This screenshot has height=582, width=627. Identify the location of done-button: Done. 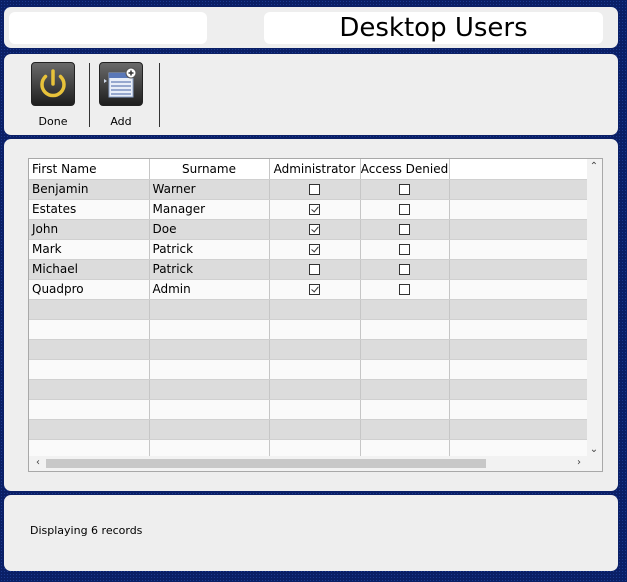
(53, 95).